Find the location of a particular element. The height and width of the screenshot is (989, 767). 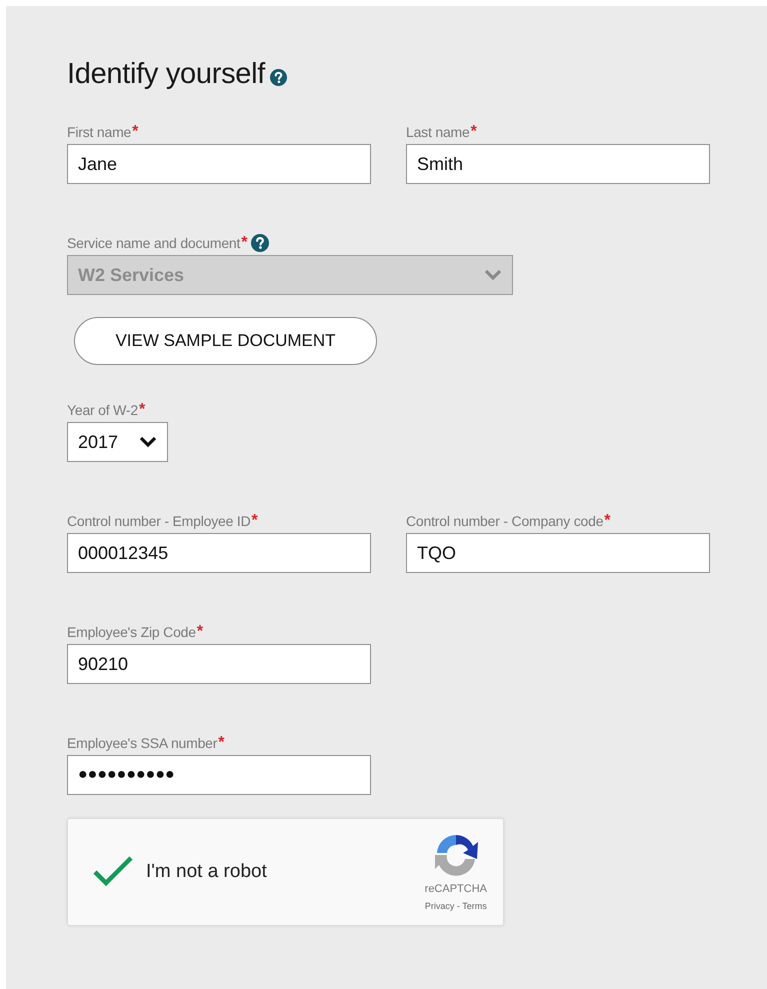

view-sample-button: VIEW SAMPLE DOCUMENT is located at coordinates (225, 341).